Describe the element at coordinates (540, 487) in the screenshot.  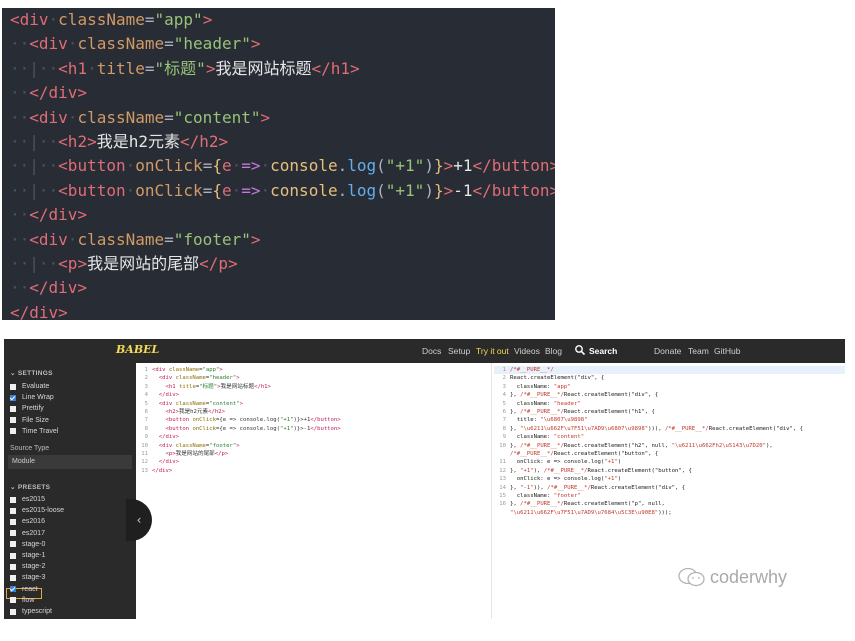
I see `code-token: )),` at that location.